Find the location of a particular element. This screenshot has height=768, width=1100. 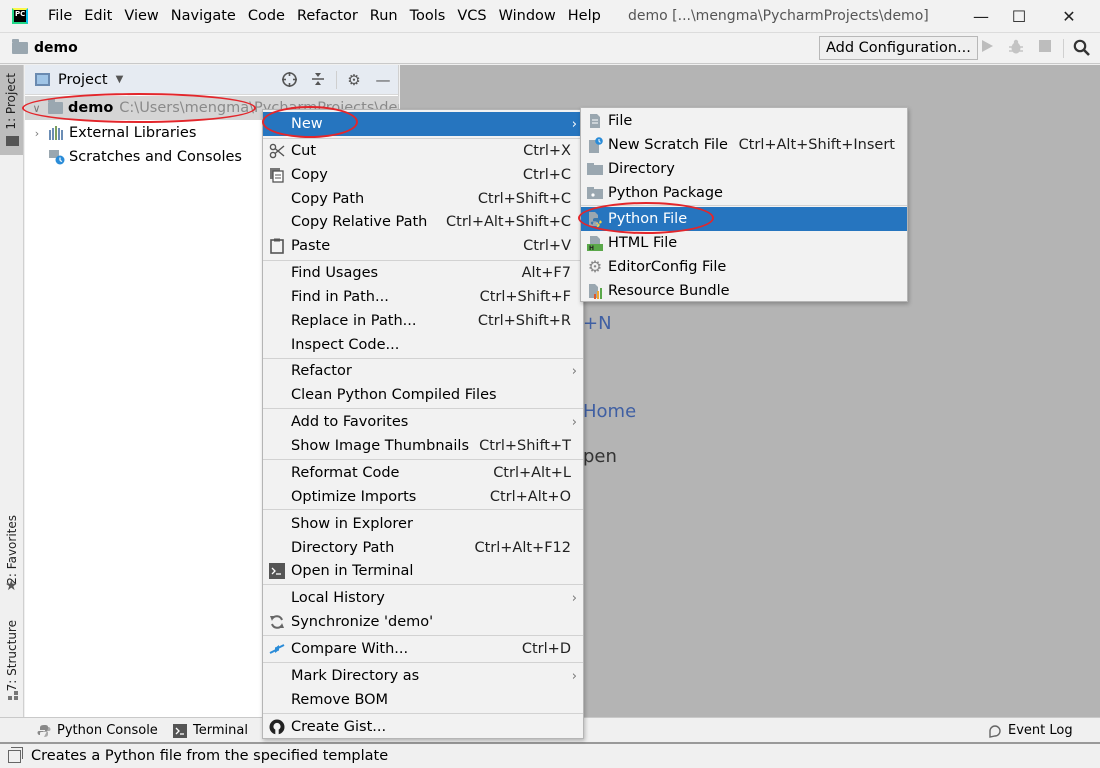

chevron-down-icon: ∨ is located at coordinates (36, 108).